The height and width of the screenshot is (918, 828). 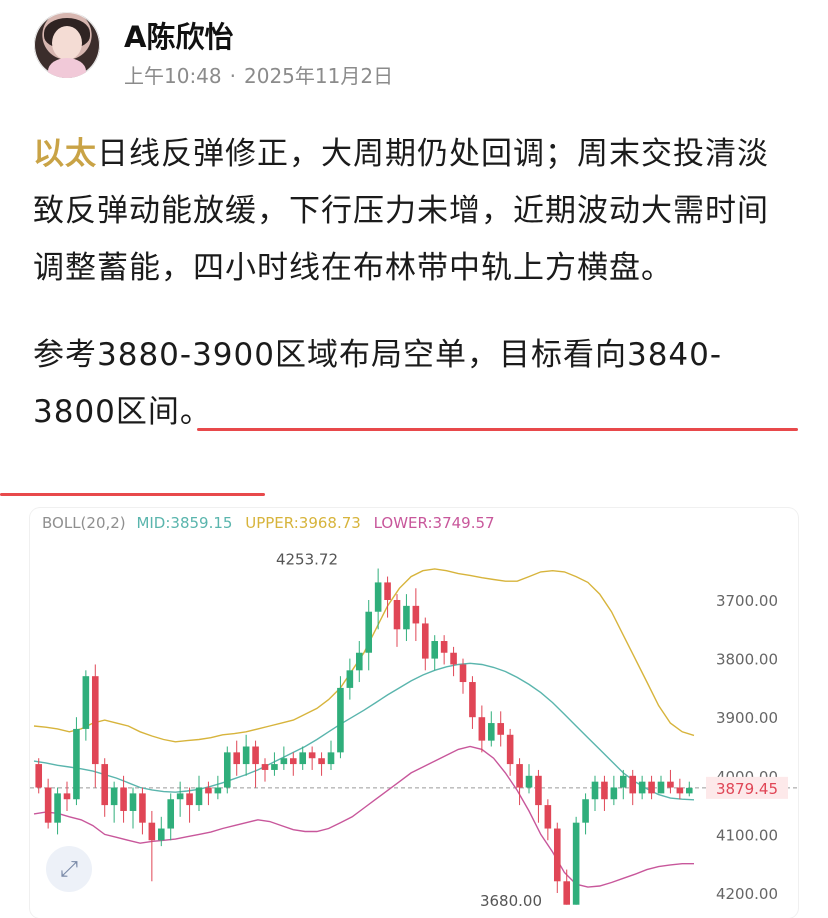 I want to click on avatar-face, so click(x=67, y=43).